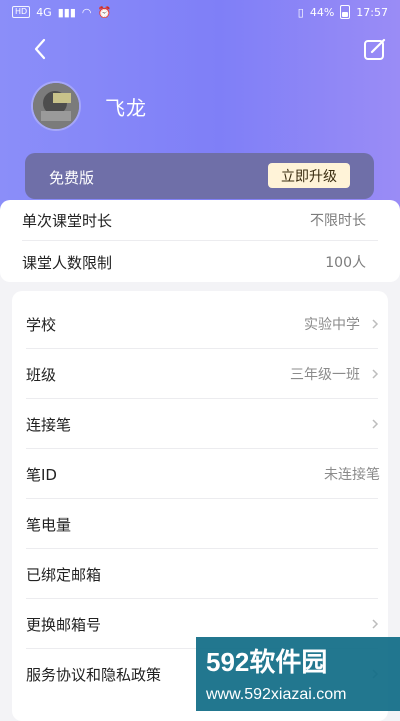 This screenshot has height=721, width=400. I want to click on status-left: HD 4G ▮▮▮ ◠ ⏰, so click(61, 12).